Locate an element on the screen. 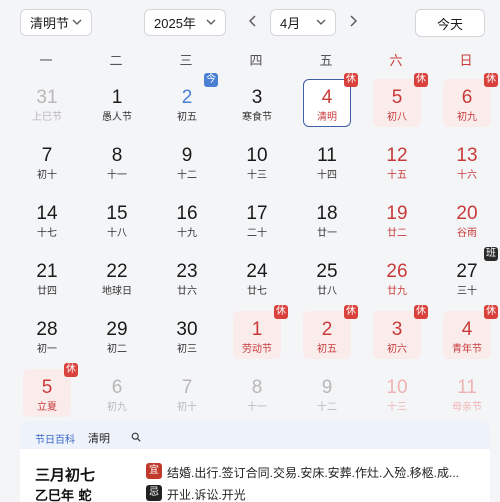  lunar-label: 二十 is located at coordinates (257, 233).